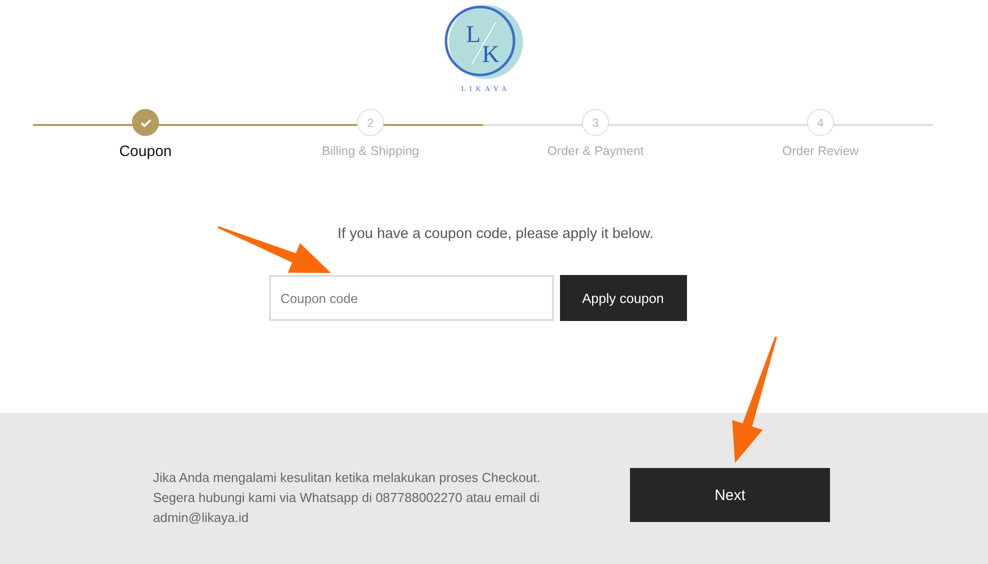 The image size is (988, 564). What do you see at coordinates (491, 55) in the screenshot?
I see `logo-letter: K` at bounding box center [491, 55].